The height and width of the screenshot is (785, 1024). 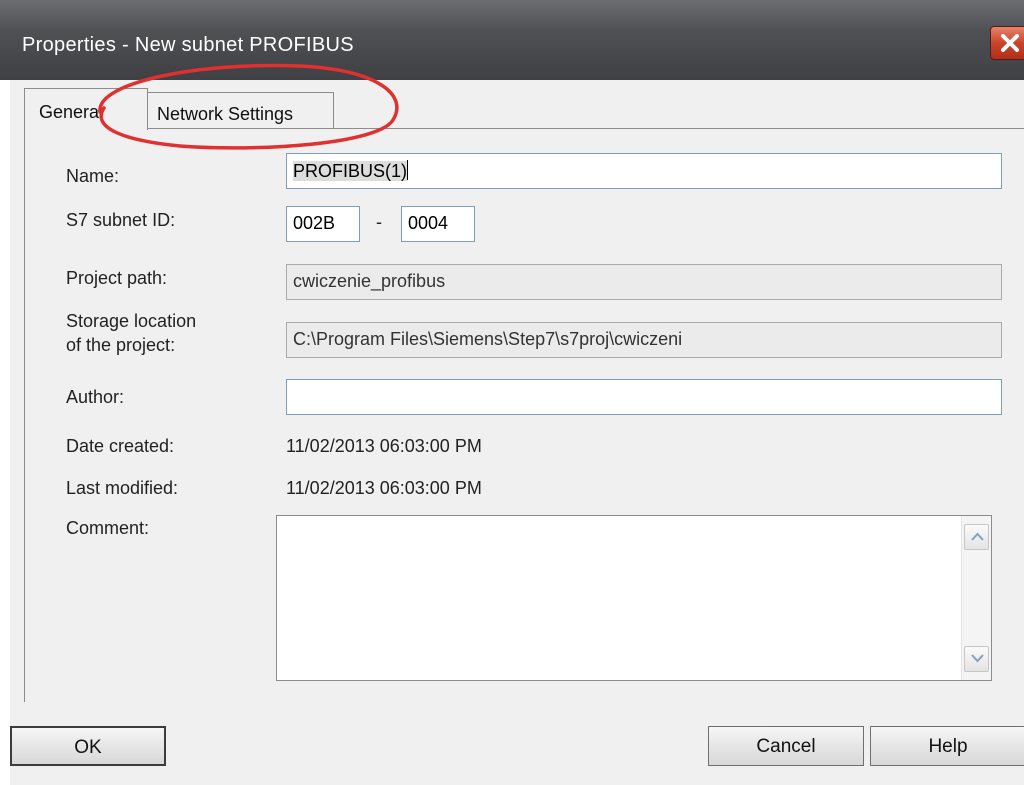 What do you see at coordinates (634, 598) in the screenshot?
I see `comment-textarea` at bounding box center [634, 598].